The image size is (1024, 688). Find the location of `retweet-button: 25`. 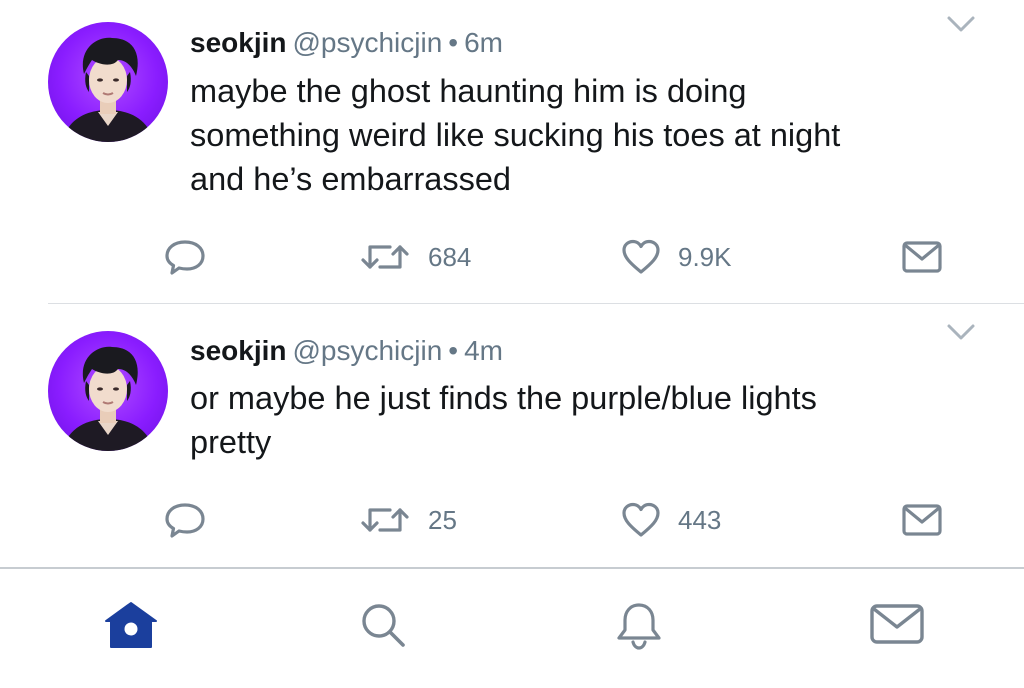

retweet-button: 25 is located at coordinates (407, 520).